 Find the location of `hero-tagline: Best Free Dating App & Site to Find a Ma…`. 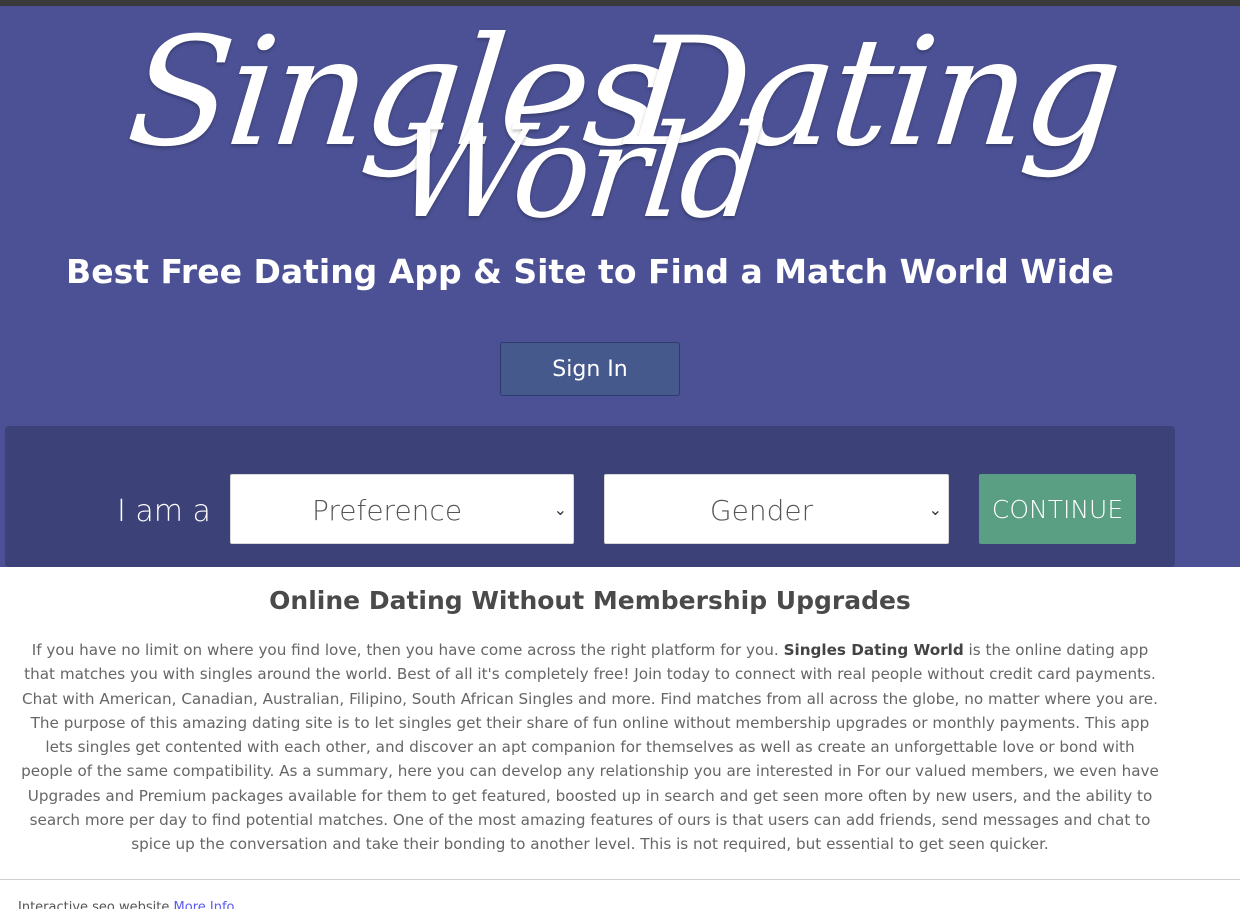

hero-tagline: Best Free Dating App & Site to Find a Ma… is located at coordinates (590, 271).